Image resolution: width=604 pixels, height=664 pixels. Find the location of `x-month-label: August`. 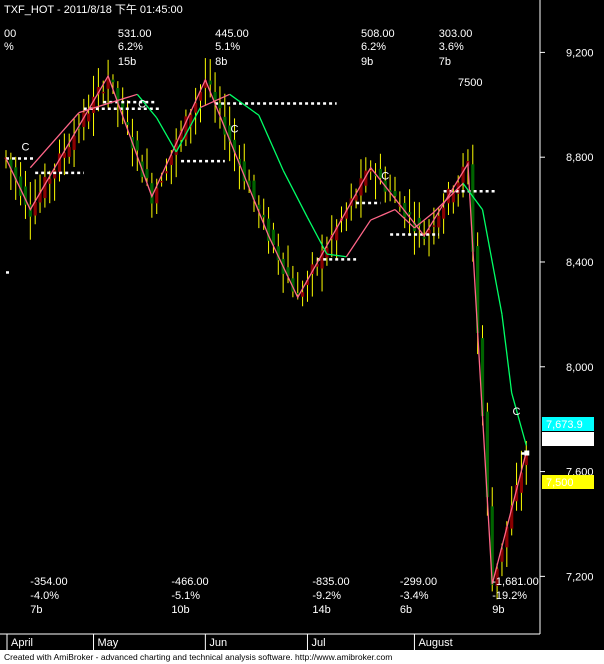

x-month-label: August is located at coordinates (435, 643).